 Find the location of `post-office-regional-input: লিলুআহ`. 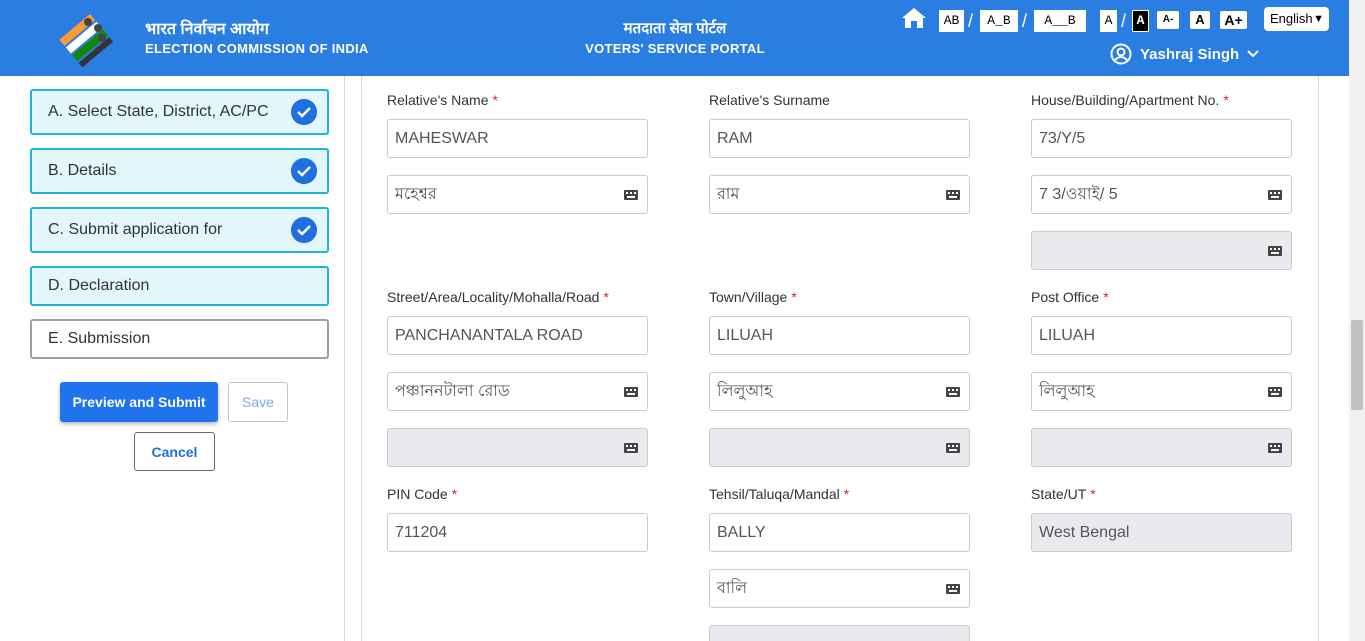

post-office-regional-input: লিলুআহ is located at coordinates (1161, 391).